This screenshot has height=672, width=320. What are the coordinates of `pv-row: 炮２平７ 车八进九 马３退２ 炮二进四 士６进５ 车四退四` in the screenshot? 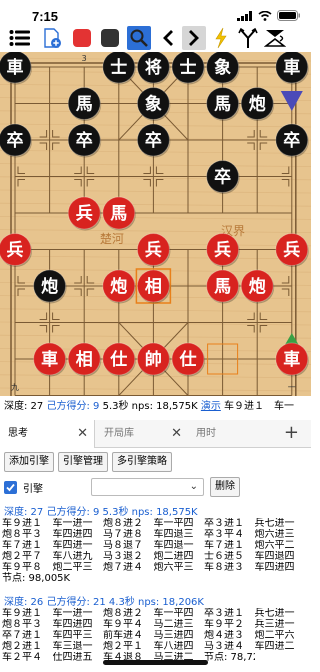 It's located at (148, 556).